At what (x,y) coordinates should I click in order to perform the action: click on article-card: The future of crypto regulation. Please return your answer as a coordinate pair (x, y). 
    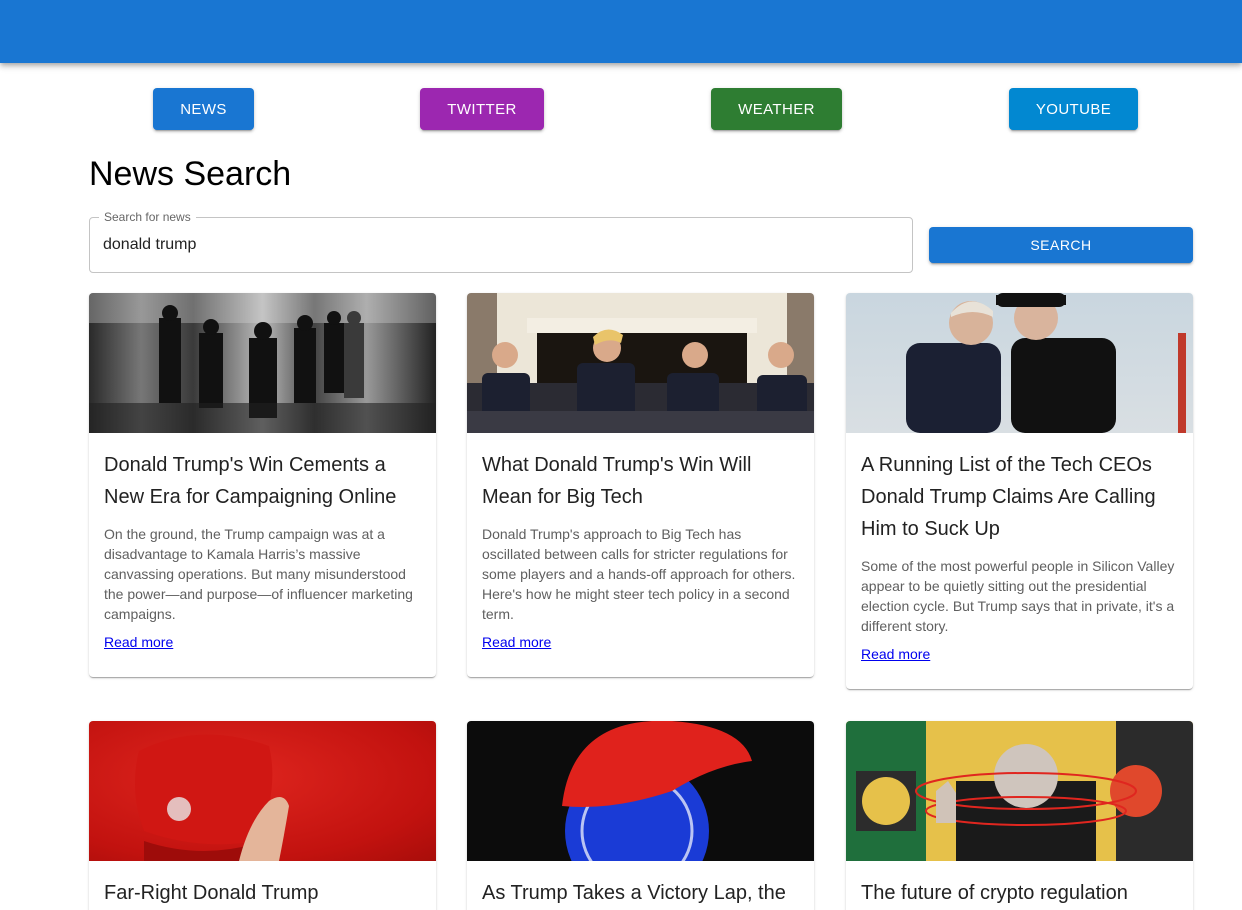
    Looking at the image, I should click on (1019, 815).